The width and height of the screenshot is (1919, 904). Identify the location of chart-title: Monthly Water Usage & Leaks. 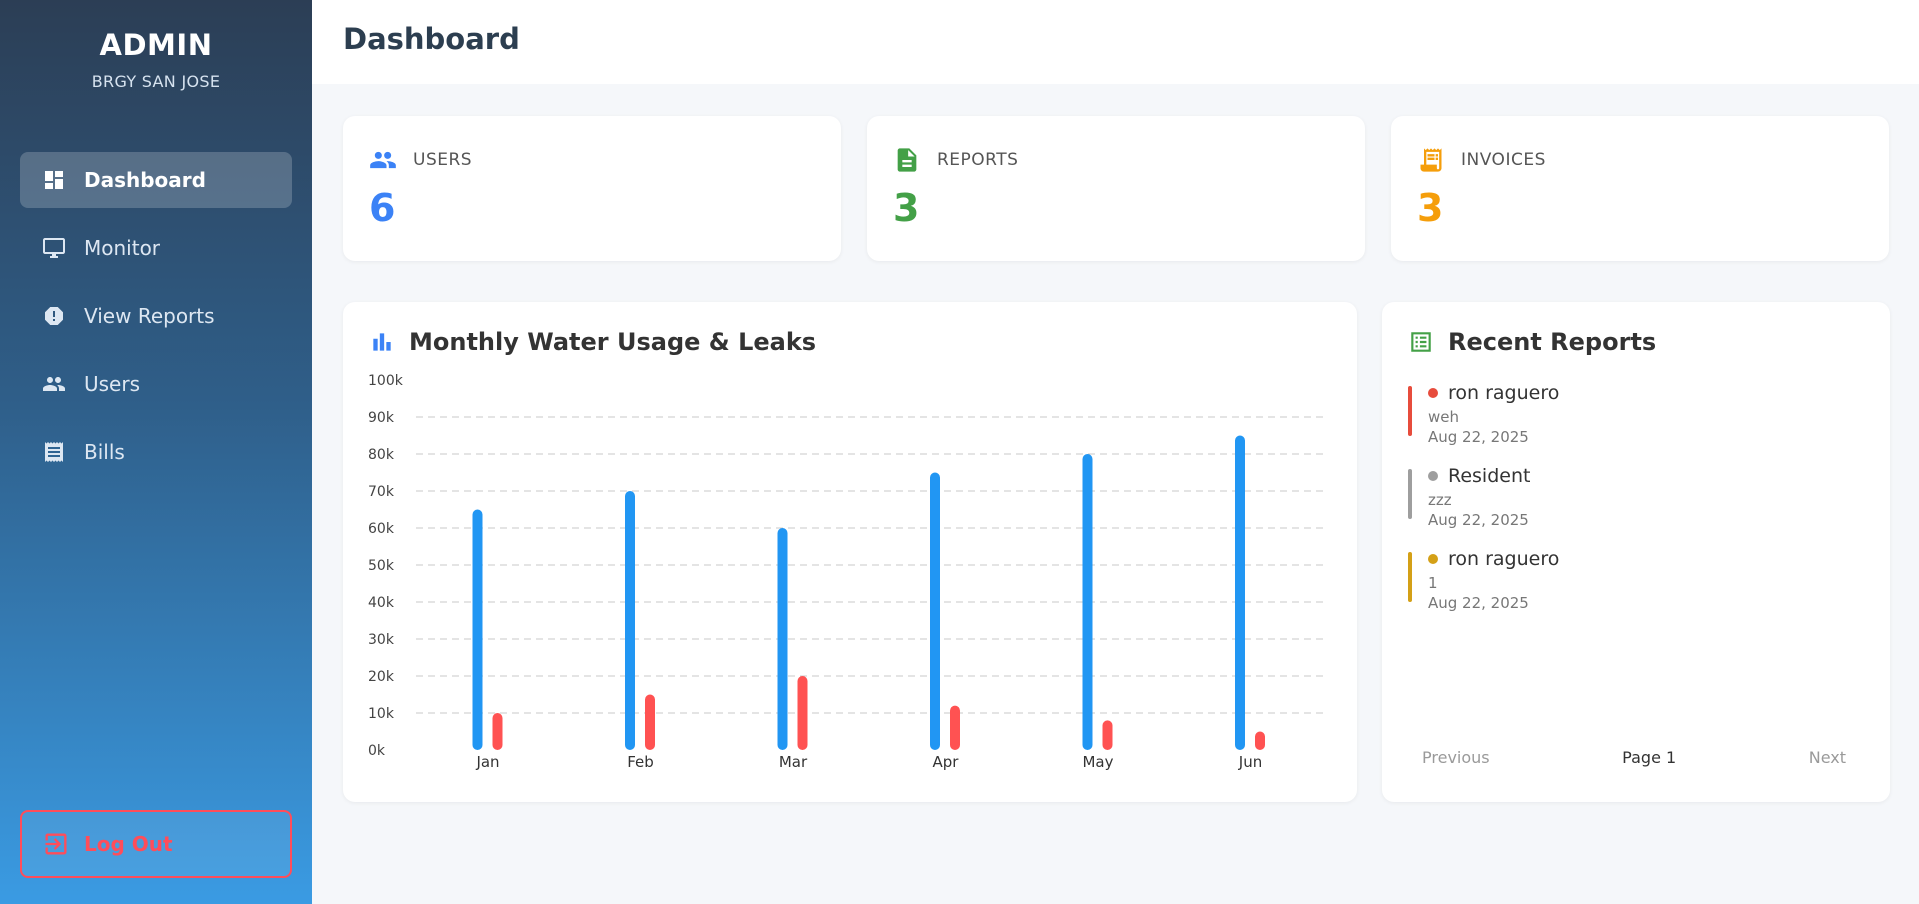
(592, 342).